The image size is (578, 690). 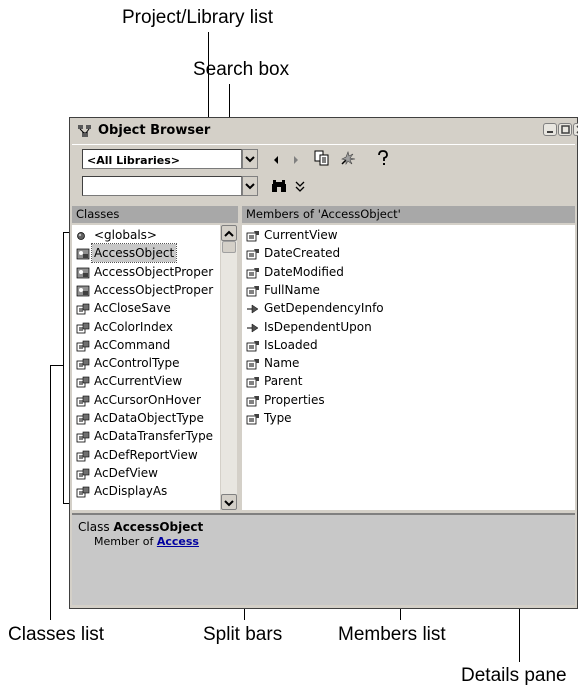 What do you see at coordinates (514, 675) in the screenshot?
I see `callout-details-pane: Details pane` at bounding box center [514, 675].